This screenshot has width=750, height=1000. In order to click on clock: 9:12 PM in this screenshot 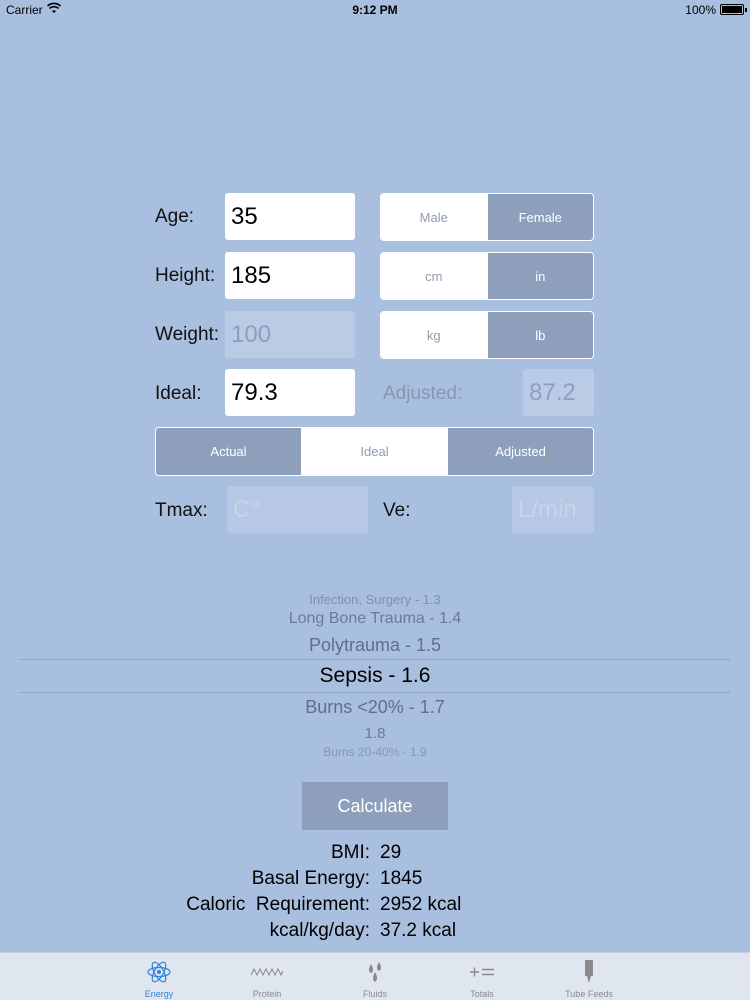, I will do `click(375, 10)`.